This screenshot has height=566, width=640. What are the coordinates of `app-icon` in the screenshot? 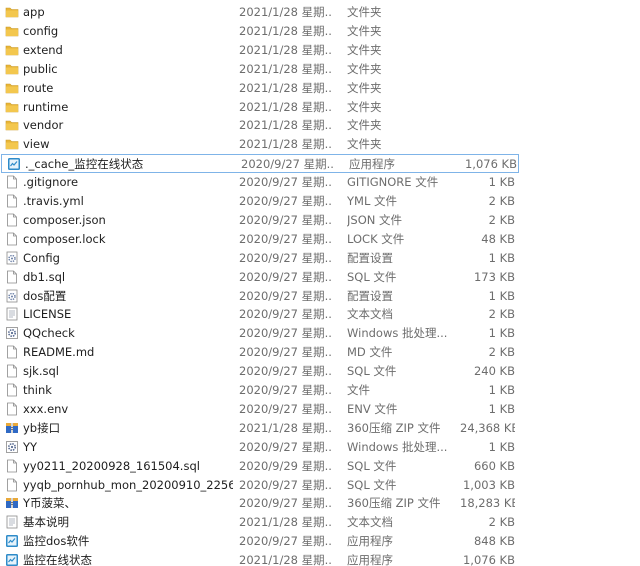 It's located at (14, 164).